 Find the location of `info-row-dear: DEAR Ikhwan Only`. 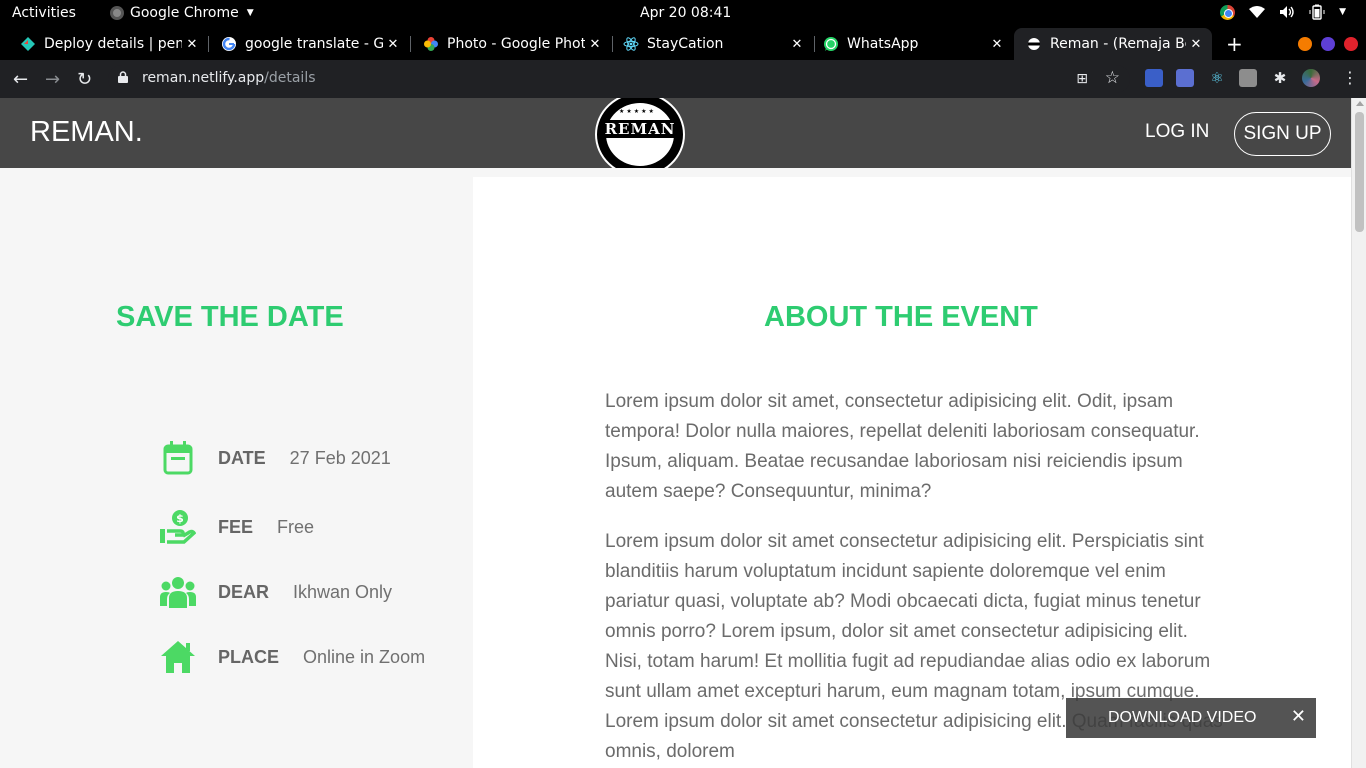

info-row-dear: DEAR Ikhwan Only is located at coordinates (276, 592).